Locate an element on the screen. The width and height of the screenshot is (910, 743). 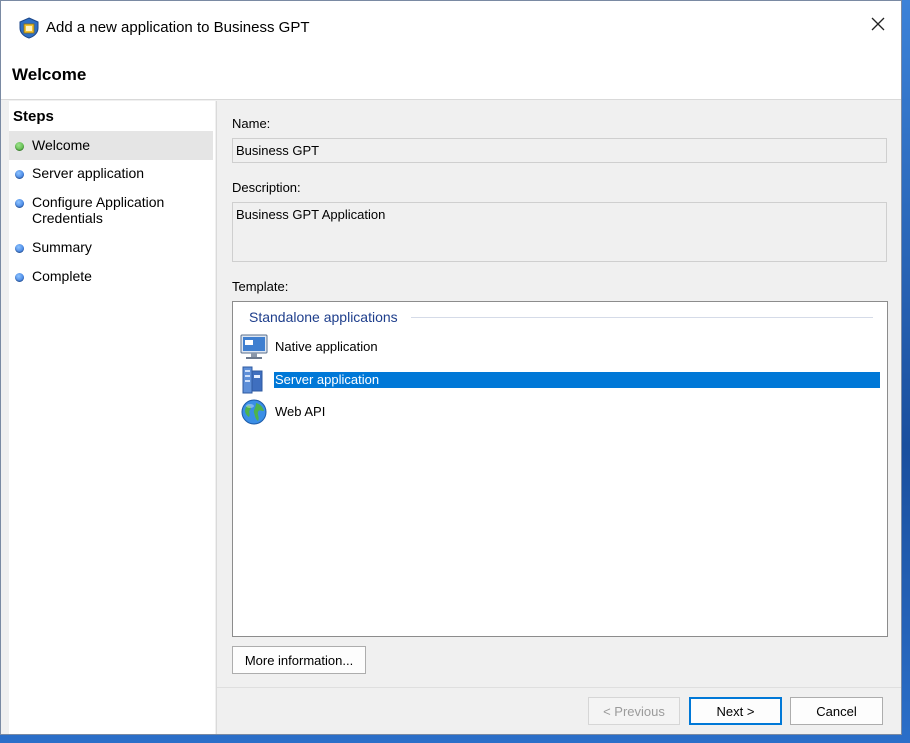
close-button is located at coordinates (878, 24).